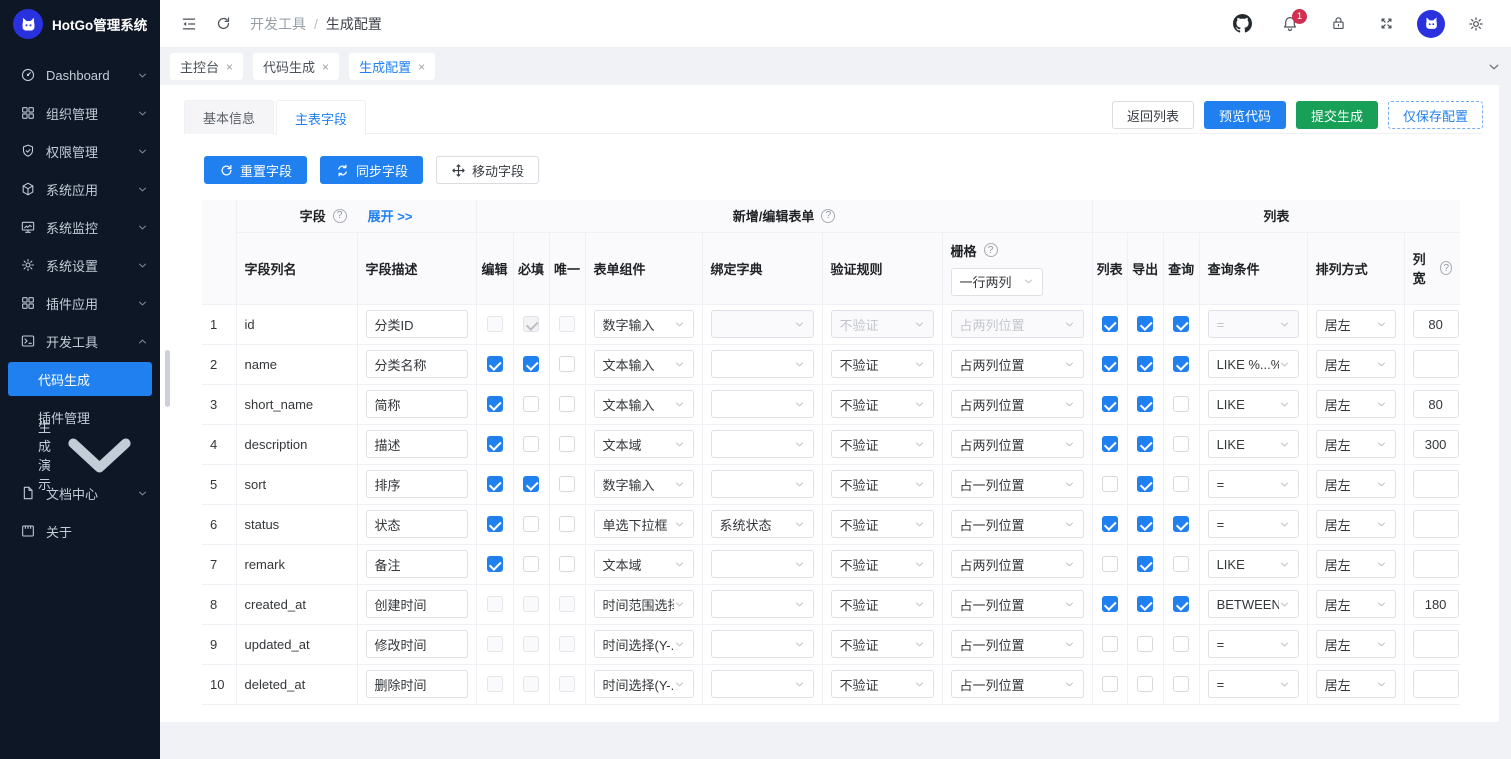 The width and height of the screenshot is (1511, 759). Describe the element at coordinates (416, 564) in the screenshot. I see `field-desc-input: 备注` at that location.